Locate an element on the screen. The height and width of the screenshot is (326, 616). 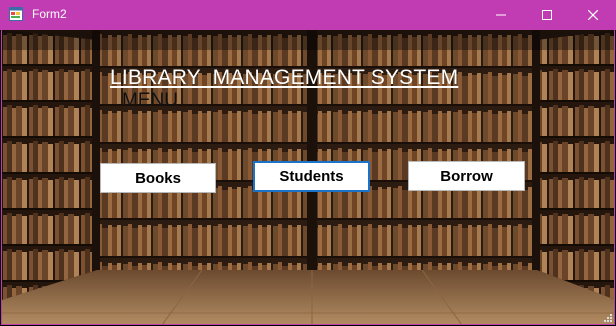
maximize-icon is located at coordinates (547, 15).